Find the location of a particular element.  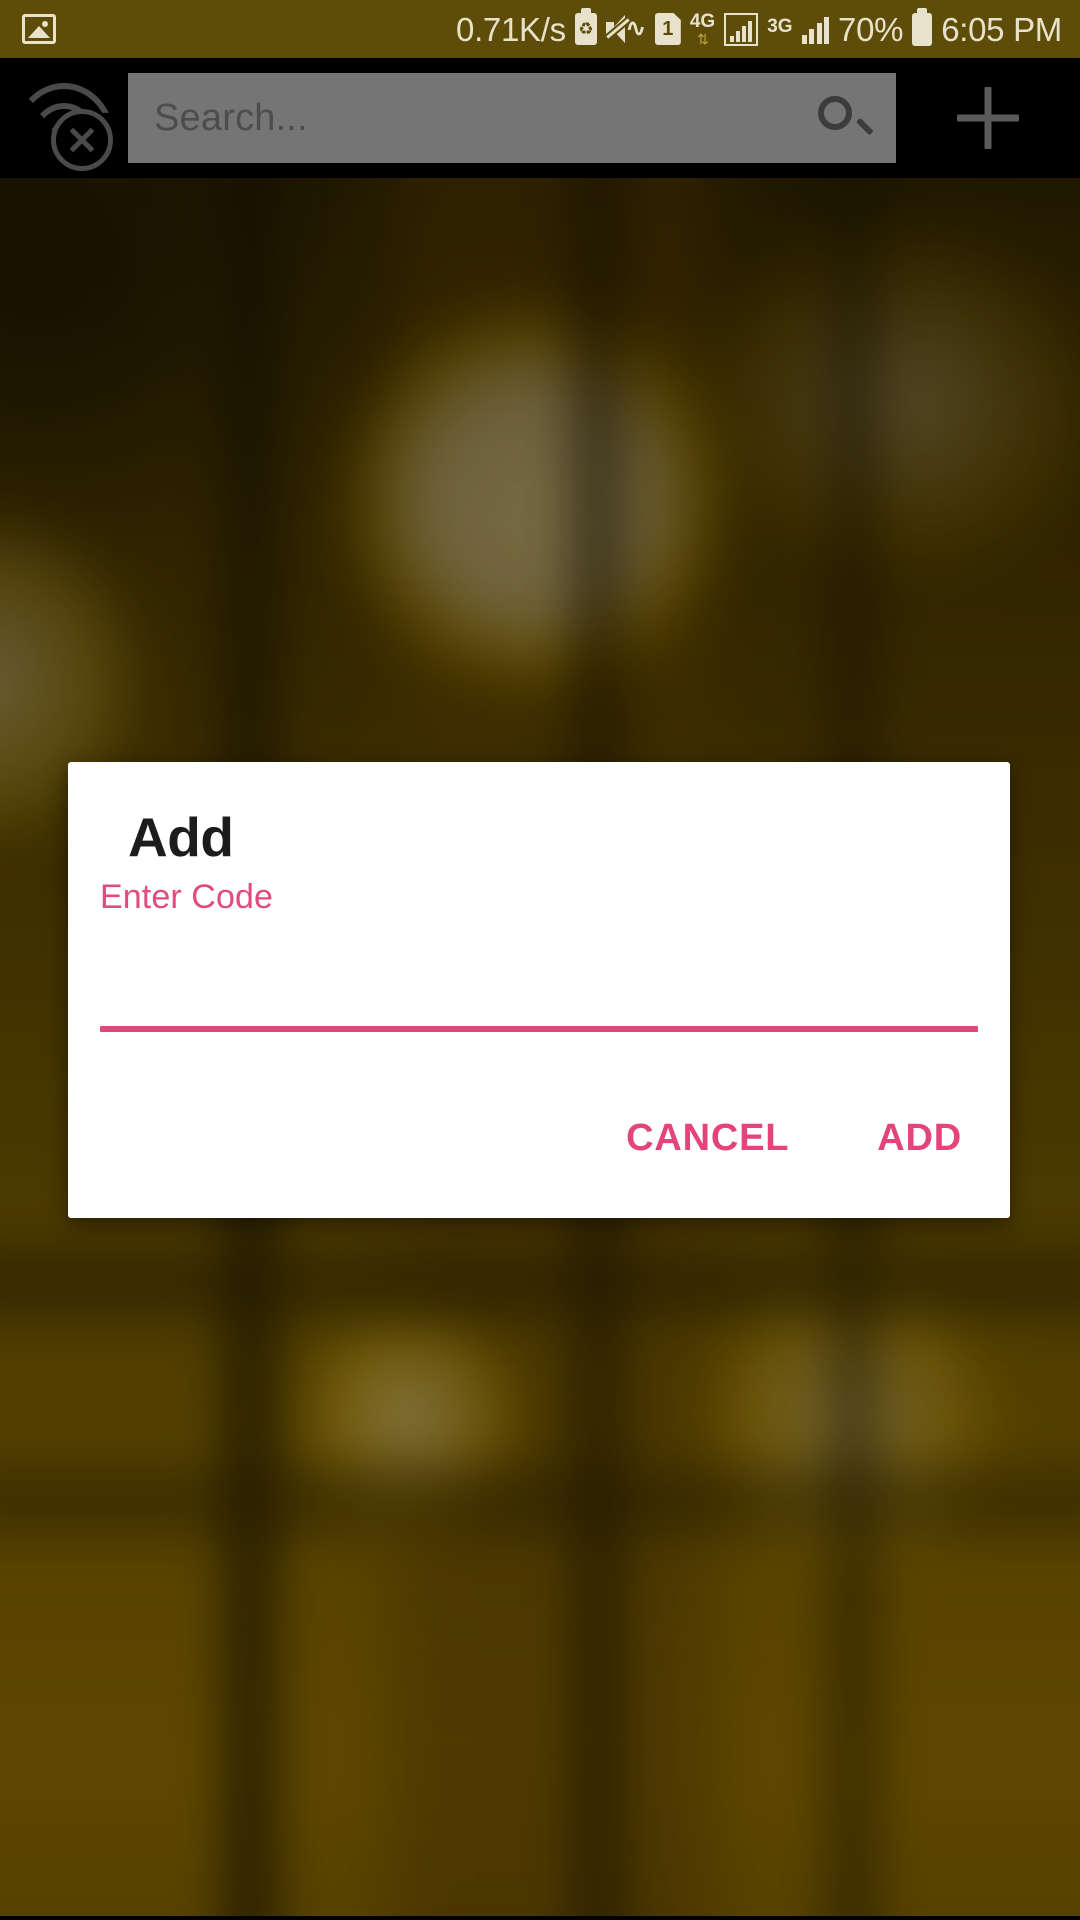

cancel-button: CANCEL is located at coordinates (707, 1138).